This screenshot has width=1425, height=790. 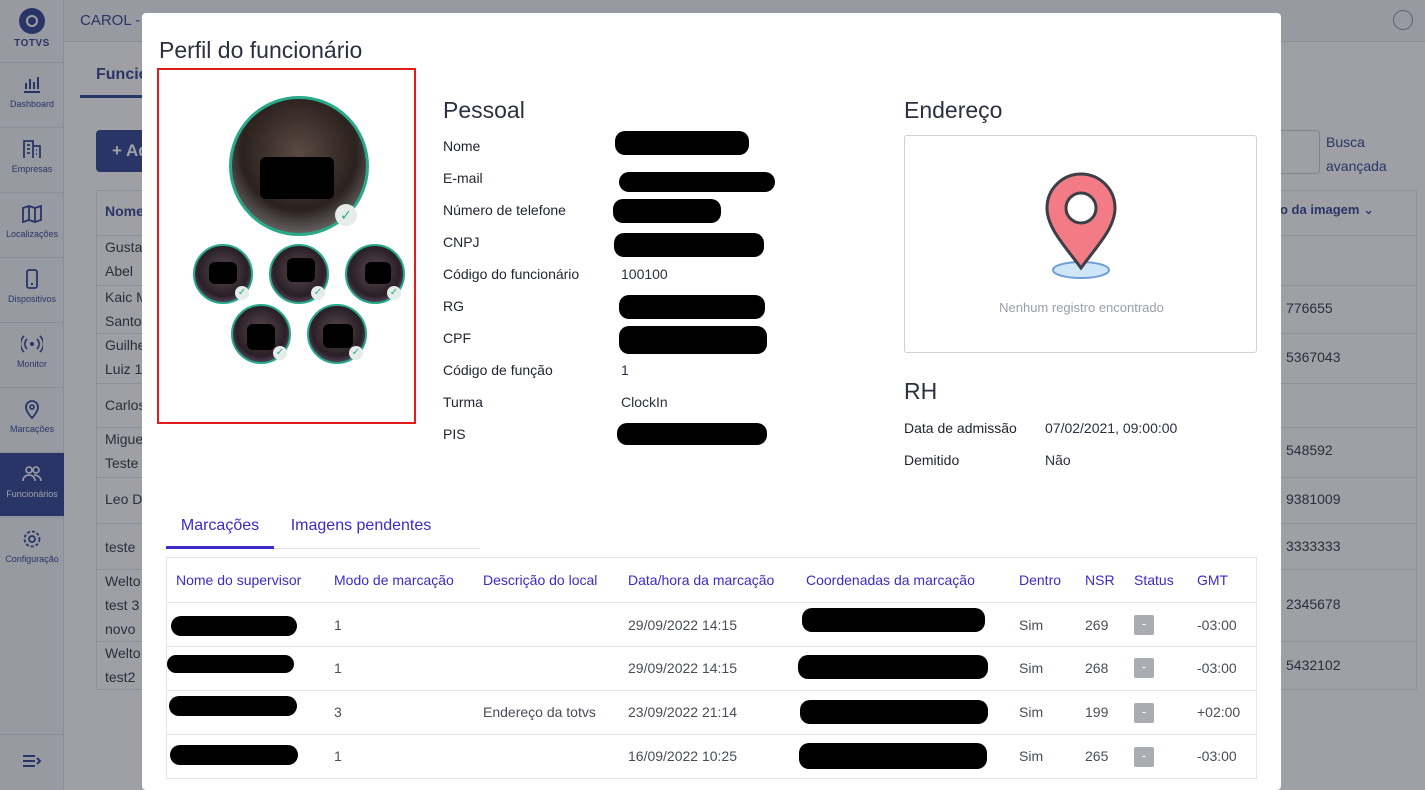 I want to click on modal-title: Perfil do funcionário, so click(x=261, y=50).